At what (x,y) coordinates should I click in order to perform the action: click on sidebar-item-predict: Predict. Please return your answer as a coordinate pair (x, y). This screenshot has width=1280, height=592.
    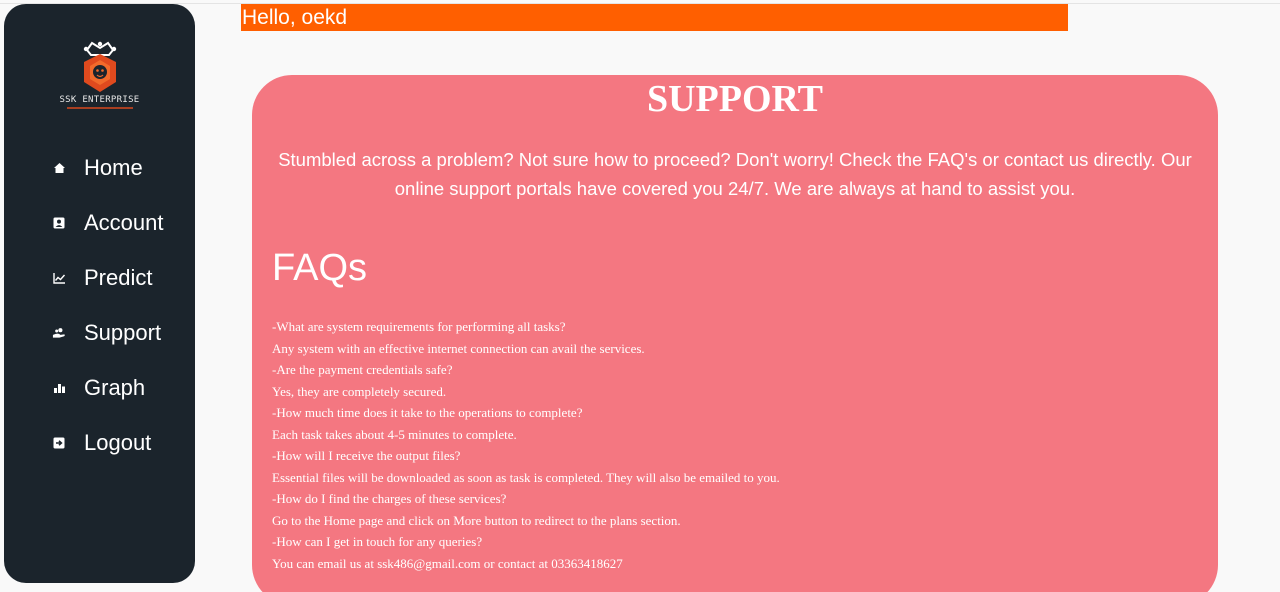
    Looking at the image, I should click on (99, 277).